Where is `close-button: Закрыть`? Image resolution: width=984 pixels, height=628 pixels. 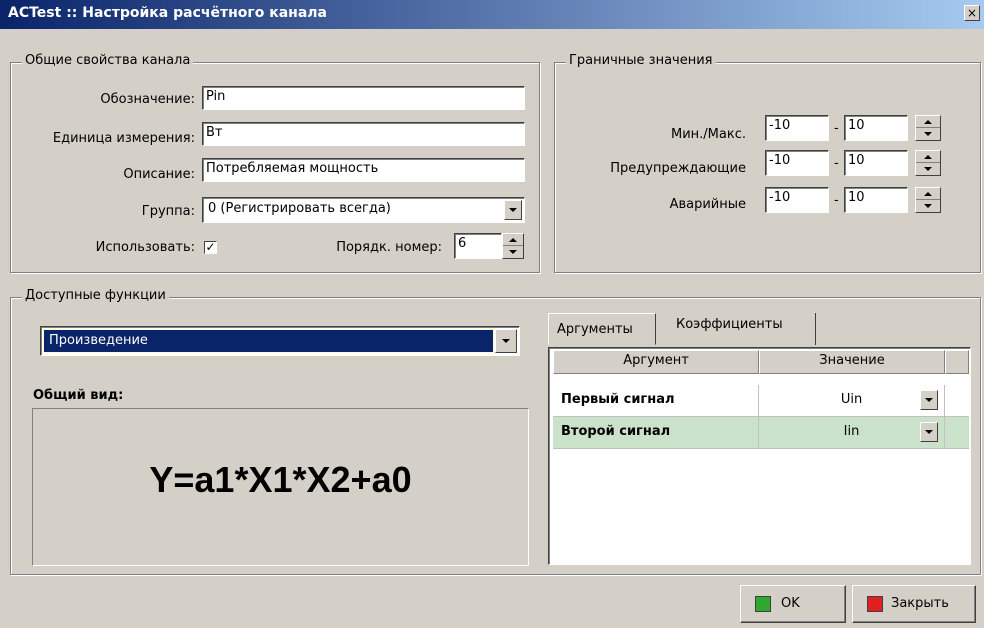 close-button: Закрыть is located at coordinates (914, 604).